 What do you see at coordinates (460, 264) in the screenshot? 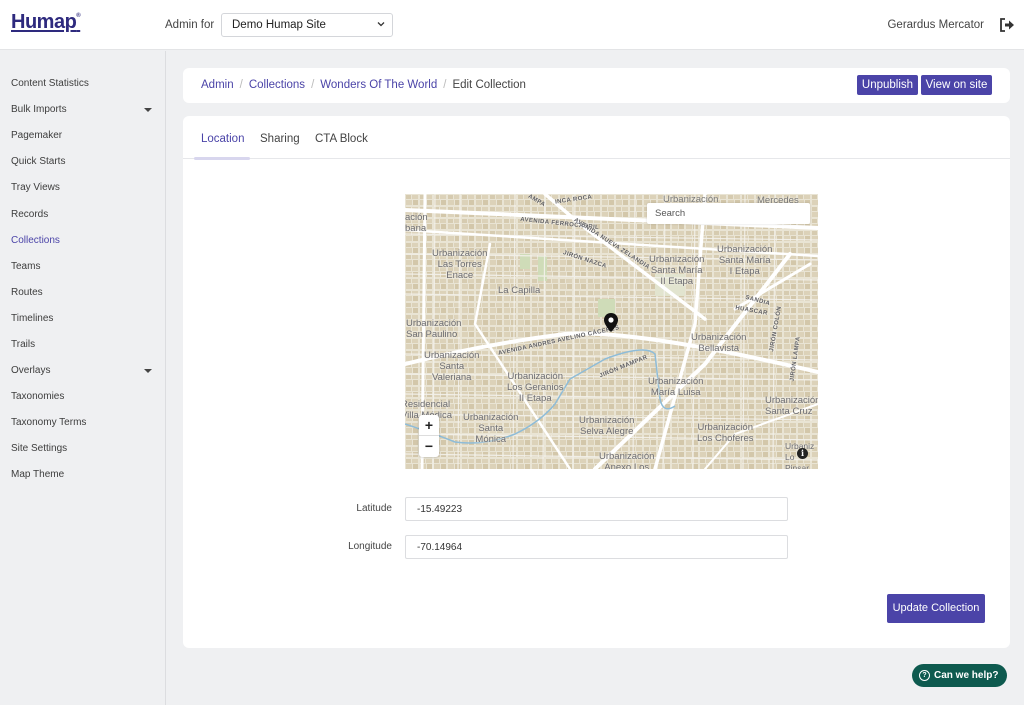
I see `map-area-label: Urbanización Las Torres Enace` at bounding box center [460, 264].